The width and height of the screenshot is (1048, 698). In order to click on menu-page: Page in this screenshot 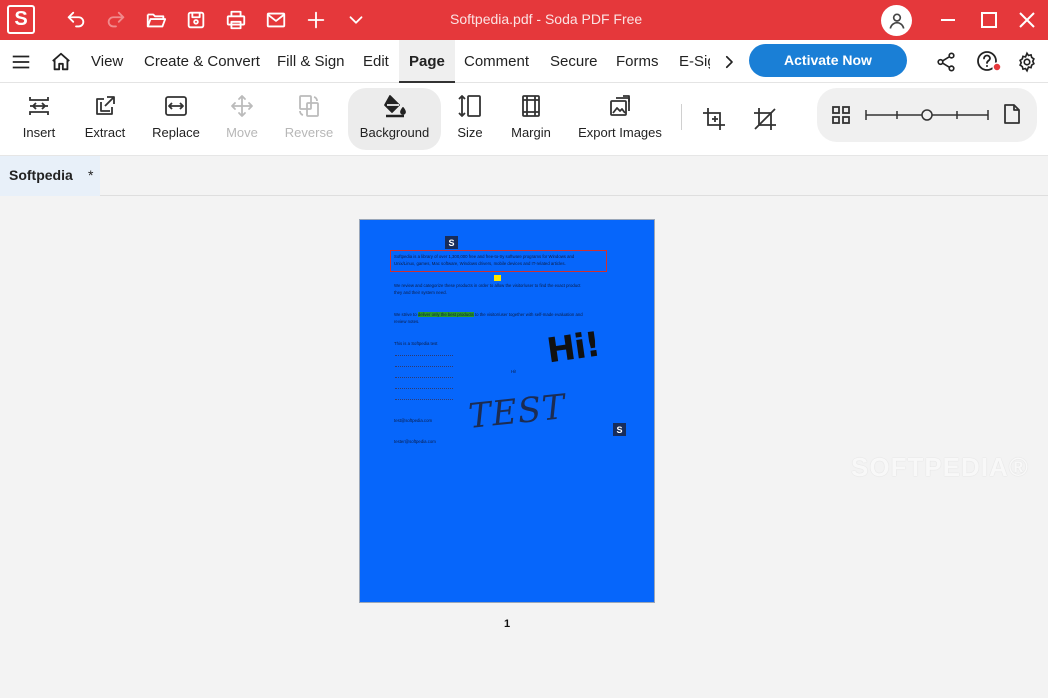, I will do `click(427, 61)`.